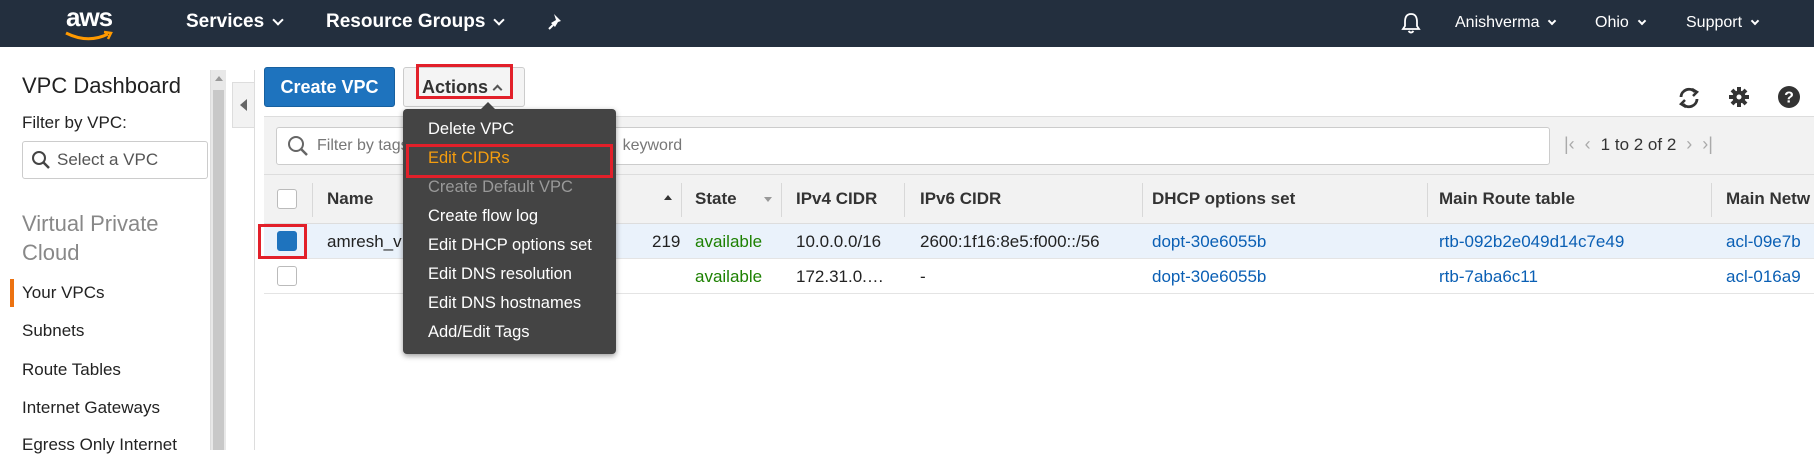 The image size is (1814, 455). Describe the element at coordinates (90, 238) in the screenshot. I see `sidebar-section-heading: Virtual Private Cloud` at that location.